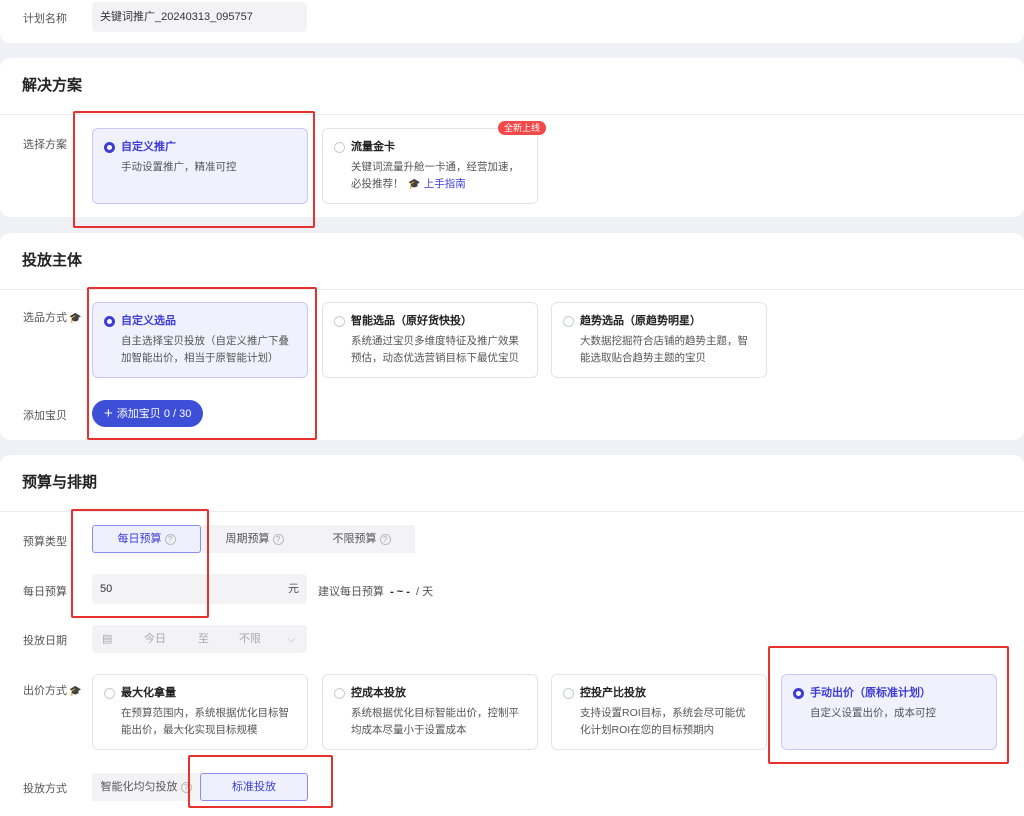 The image size is (1024, 816). What do you see at coordinates (435, 721) in the screenshot?
I see `option-desc: 系统根据优化目标智能出价，控制平均成本尽量小于设置成本` at bounding box center [435, 721].